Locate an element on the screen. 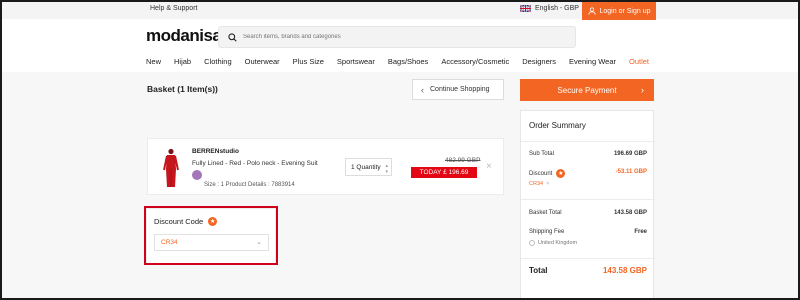  product-brand: BERRENstudio is located at coordinates (215, 151).